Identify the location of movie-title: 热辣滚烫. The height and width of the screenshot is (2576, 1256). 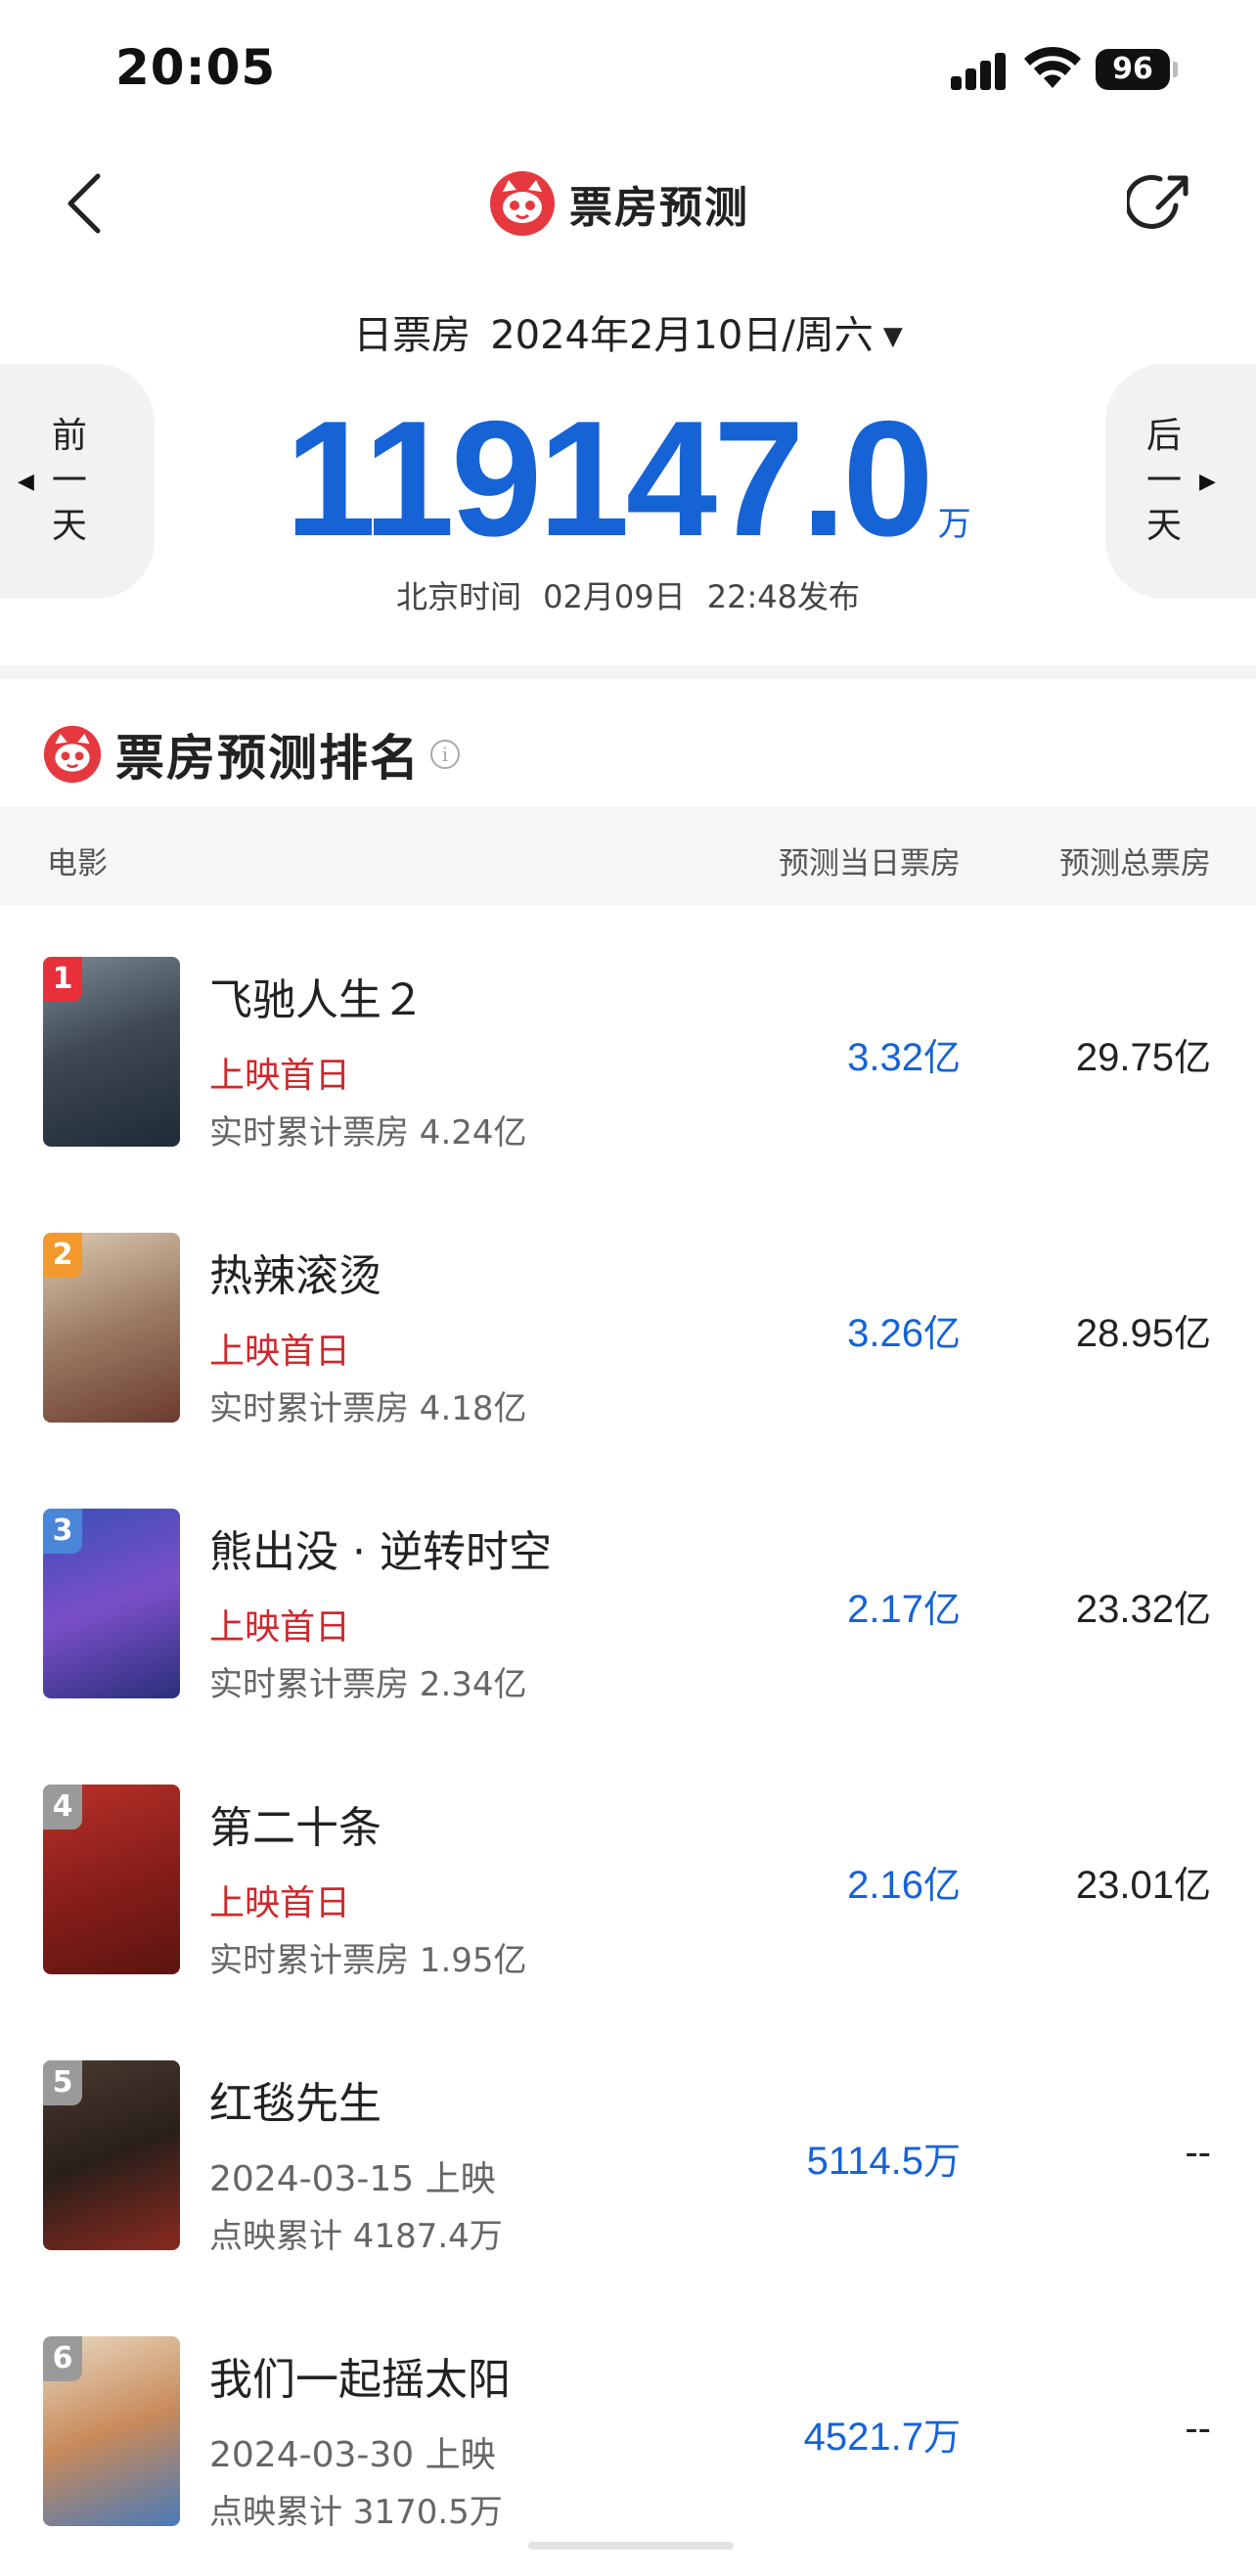
(295, 1272).